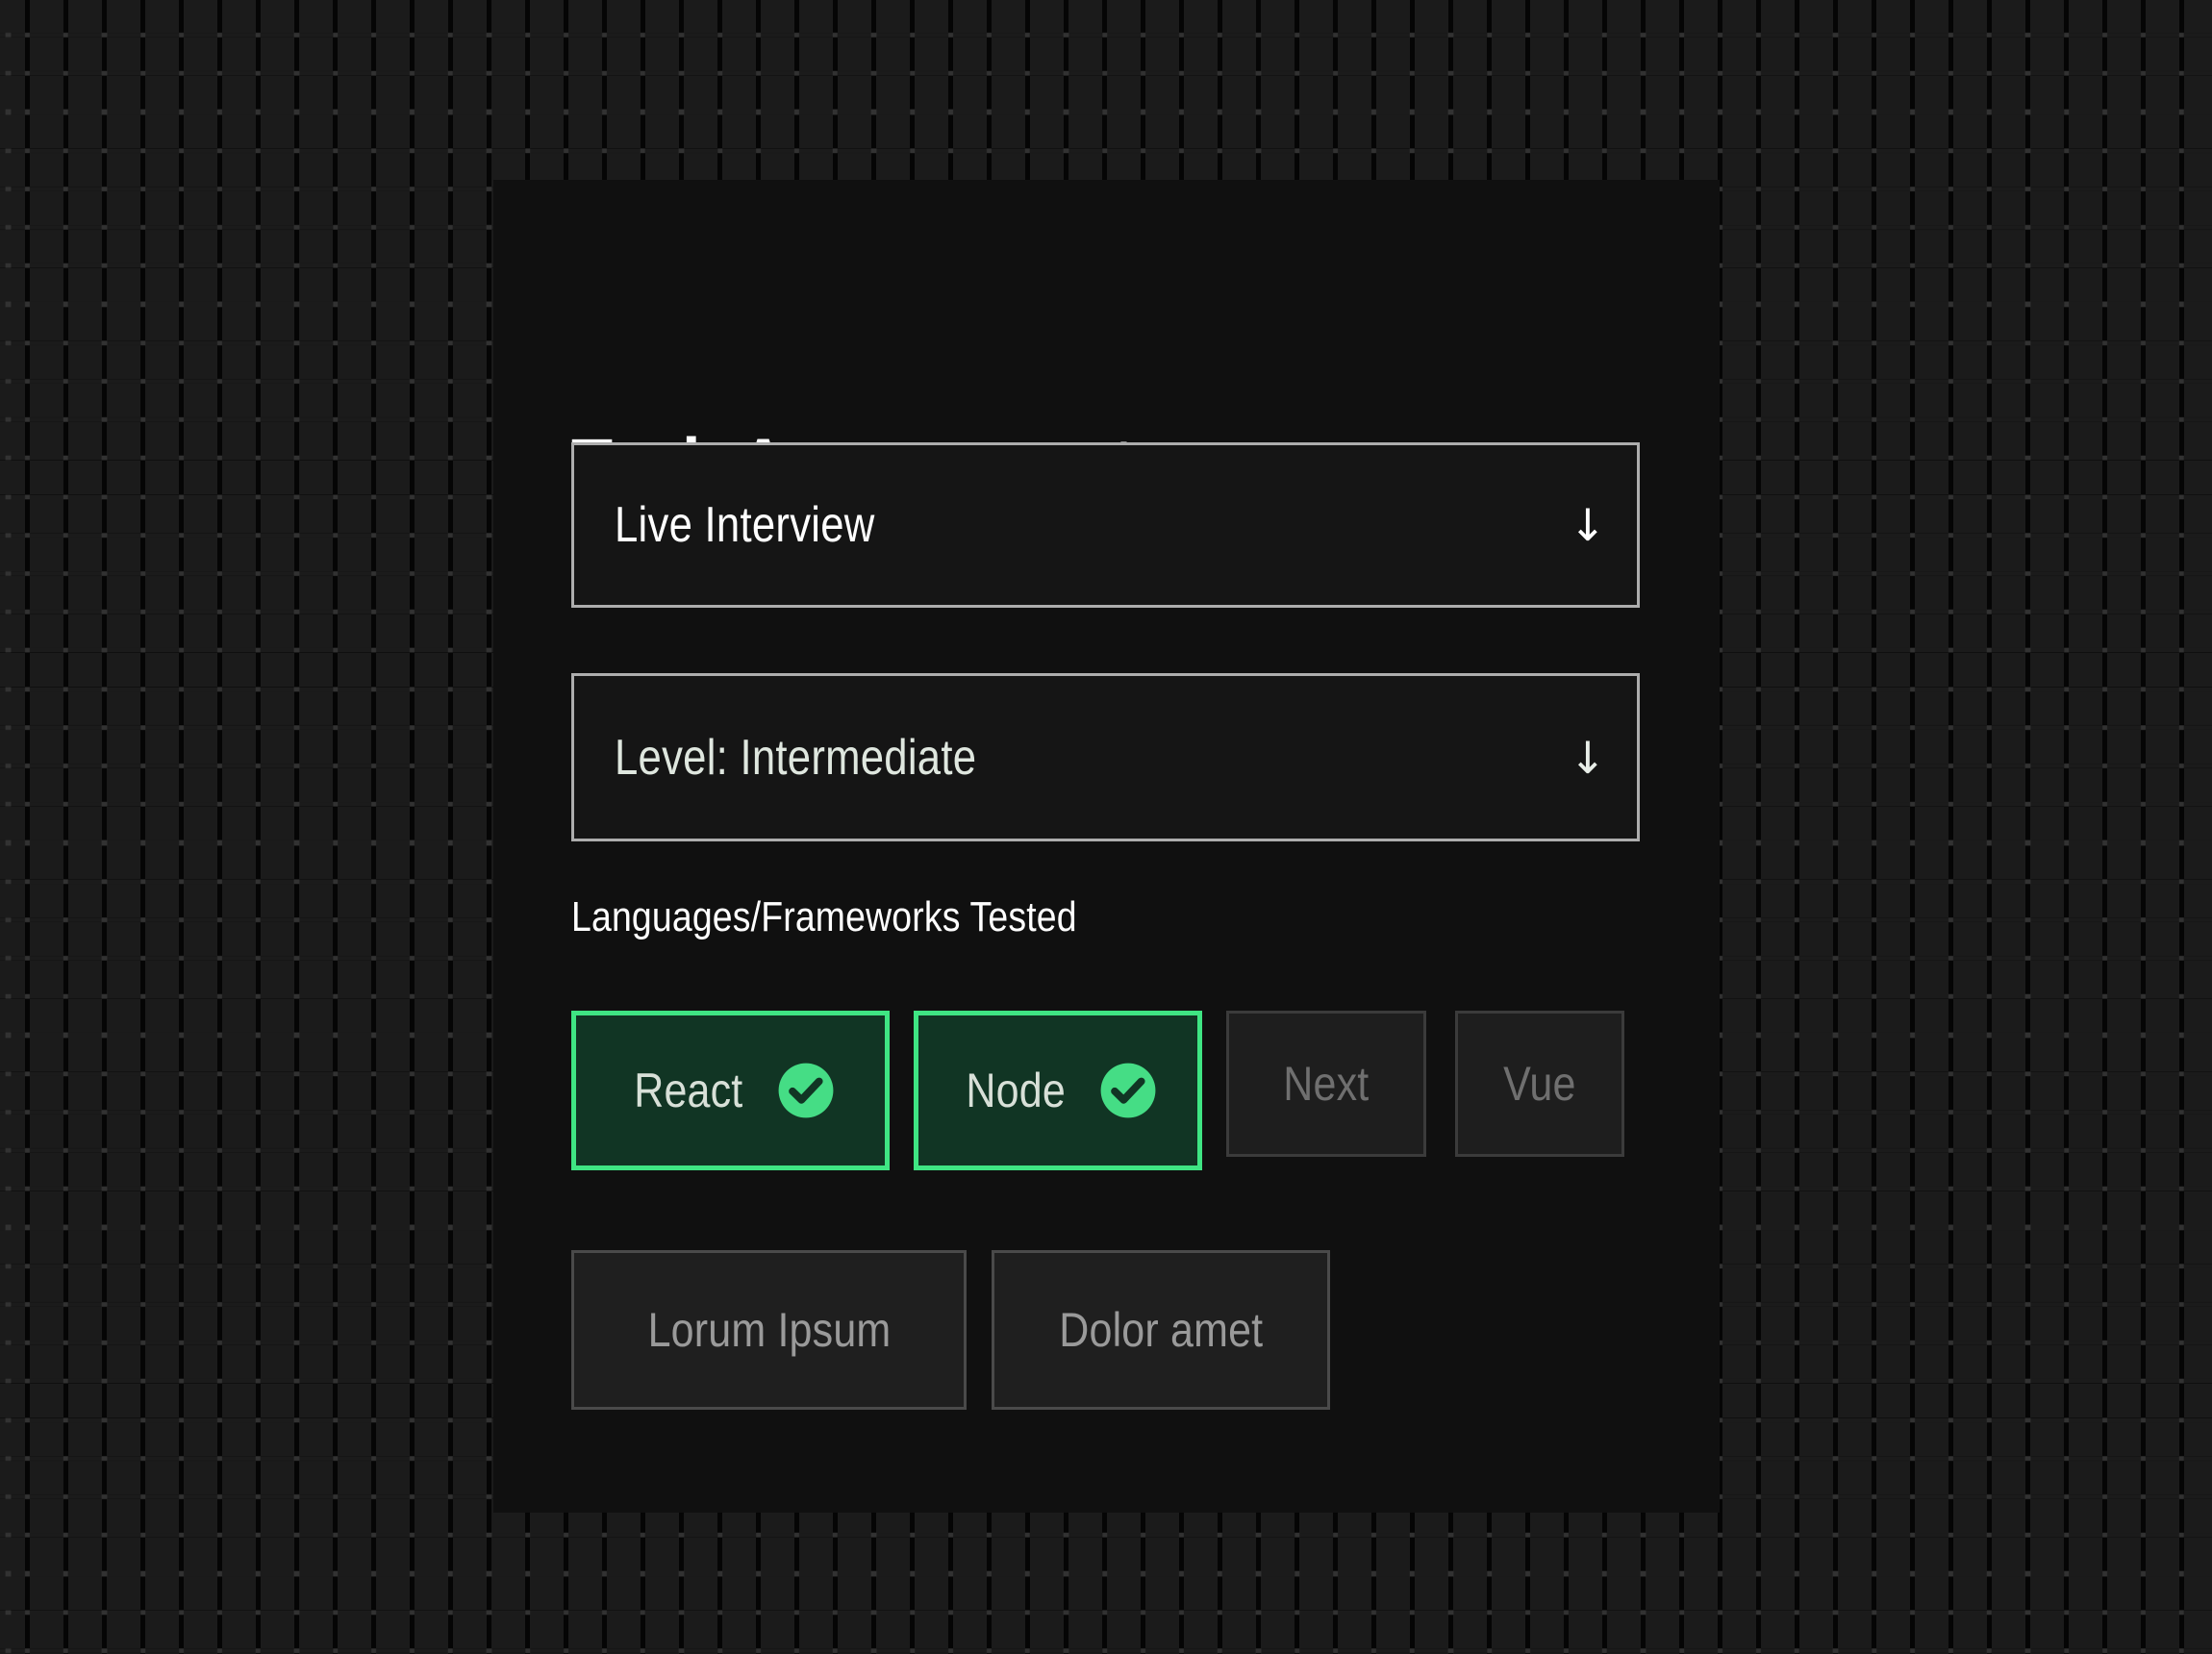 This screenshot has height=1654, width=2212. What do you see at coordinates (824, 916) in the screenshot?
I see `skills-section-label: Languages/Frameworks Tested` at bounding box center [824, 916].